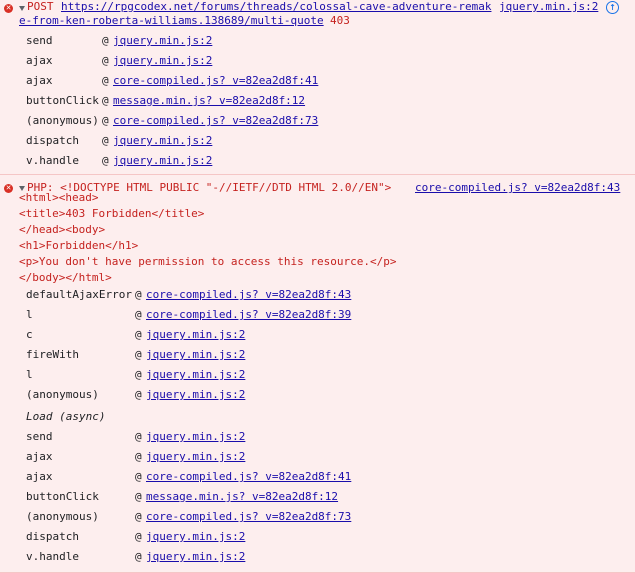  I want to click on error-body-line: <html><head>, so click(59, 197).